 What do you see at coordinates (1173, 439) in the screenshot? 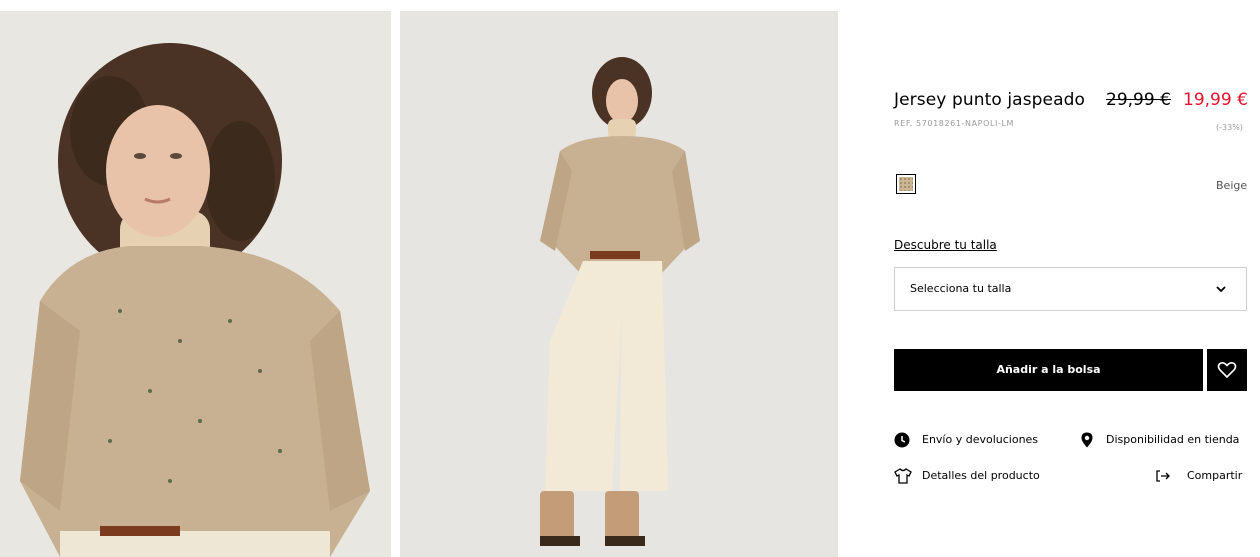
I see `store-availability-label: Disponibilidad en tienda` at bounding box center [1173, 439].